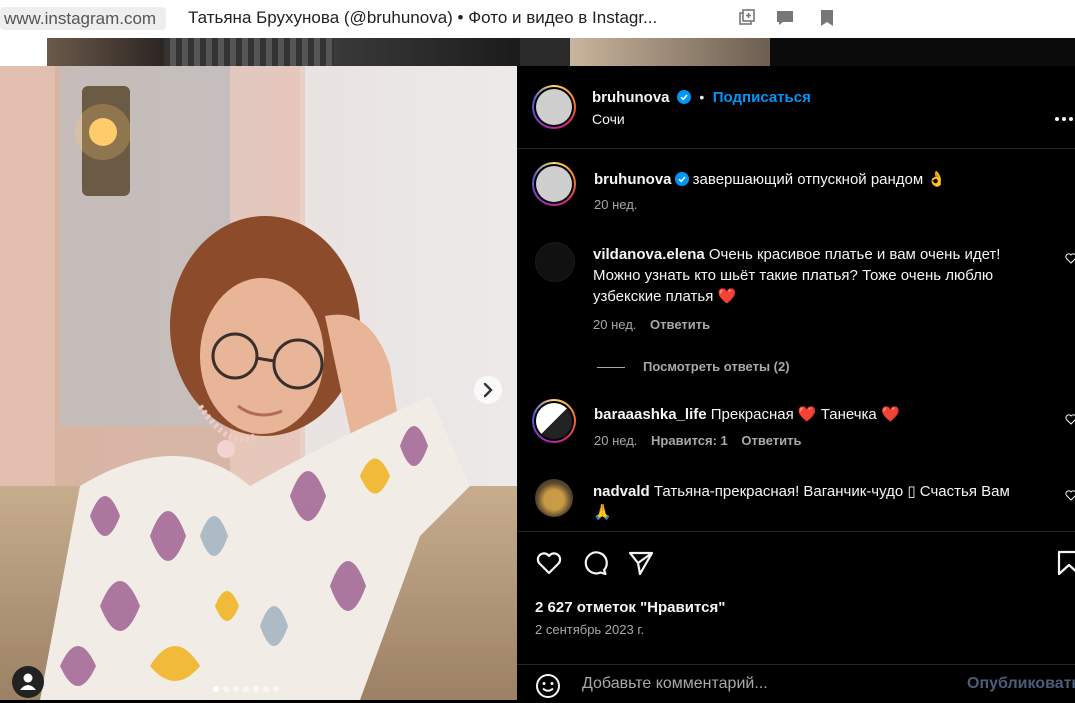 This screenshot has width=1075, height=703. I want to click on user-icon, so click(28, 681).